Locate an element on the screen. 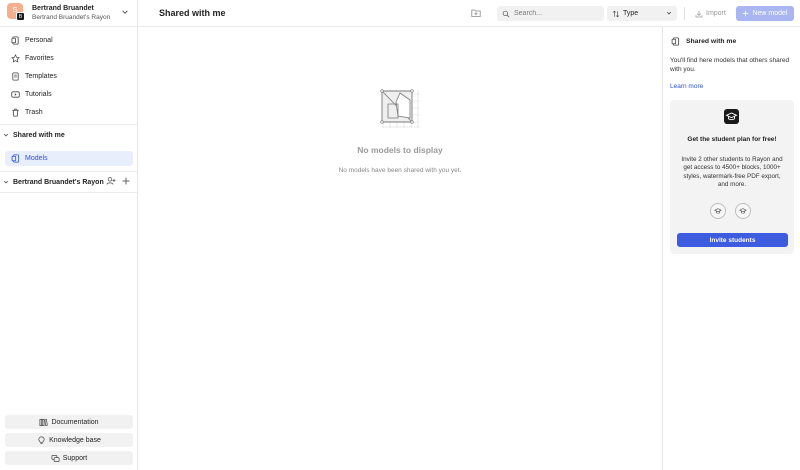 Image resolution: width=800 pixels, height=470 pixels. info-panel-header: Shared with me is located at coordinates (703, 41).